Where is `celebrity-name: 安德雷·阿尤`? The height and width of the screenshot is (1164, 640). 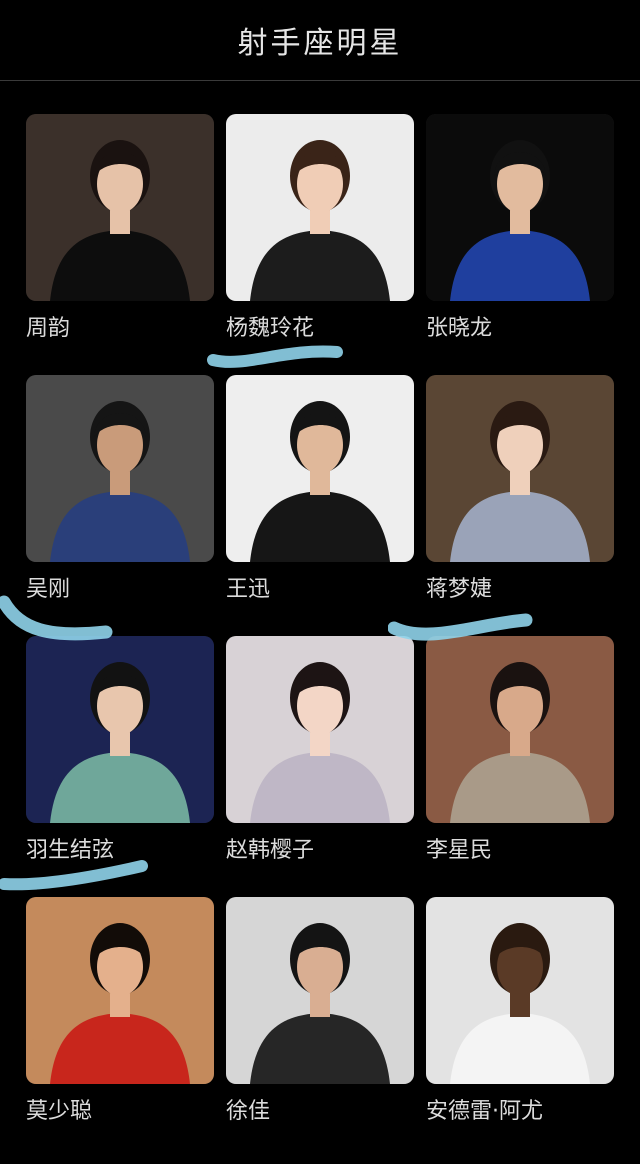
celebrity-name: 安德雷·阿尤 is located at coordinates (484, 1109).